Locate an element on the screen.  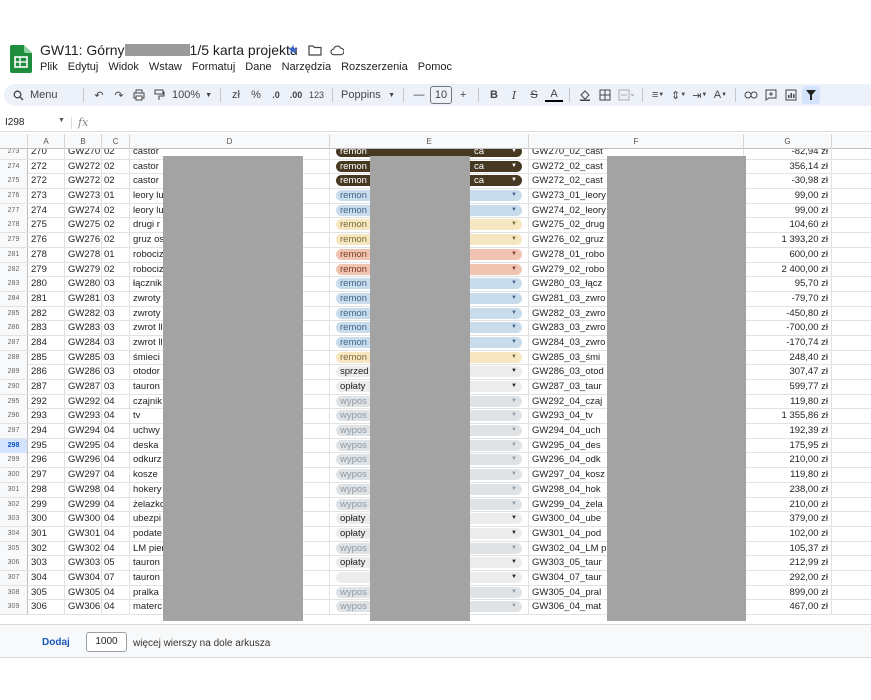
cell-g: 102,00 zł is located at coordinates (788, 533).